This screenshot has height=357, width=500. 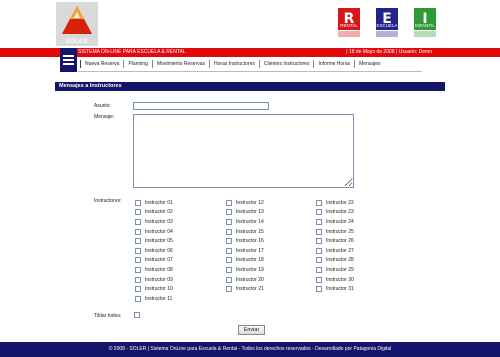 What do you see at coordinates (335, 270) in the screenshot?
I see `instructor-option: Instructor 29` at bounding box center [335, 270].